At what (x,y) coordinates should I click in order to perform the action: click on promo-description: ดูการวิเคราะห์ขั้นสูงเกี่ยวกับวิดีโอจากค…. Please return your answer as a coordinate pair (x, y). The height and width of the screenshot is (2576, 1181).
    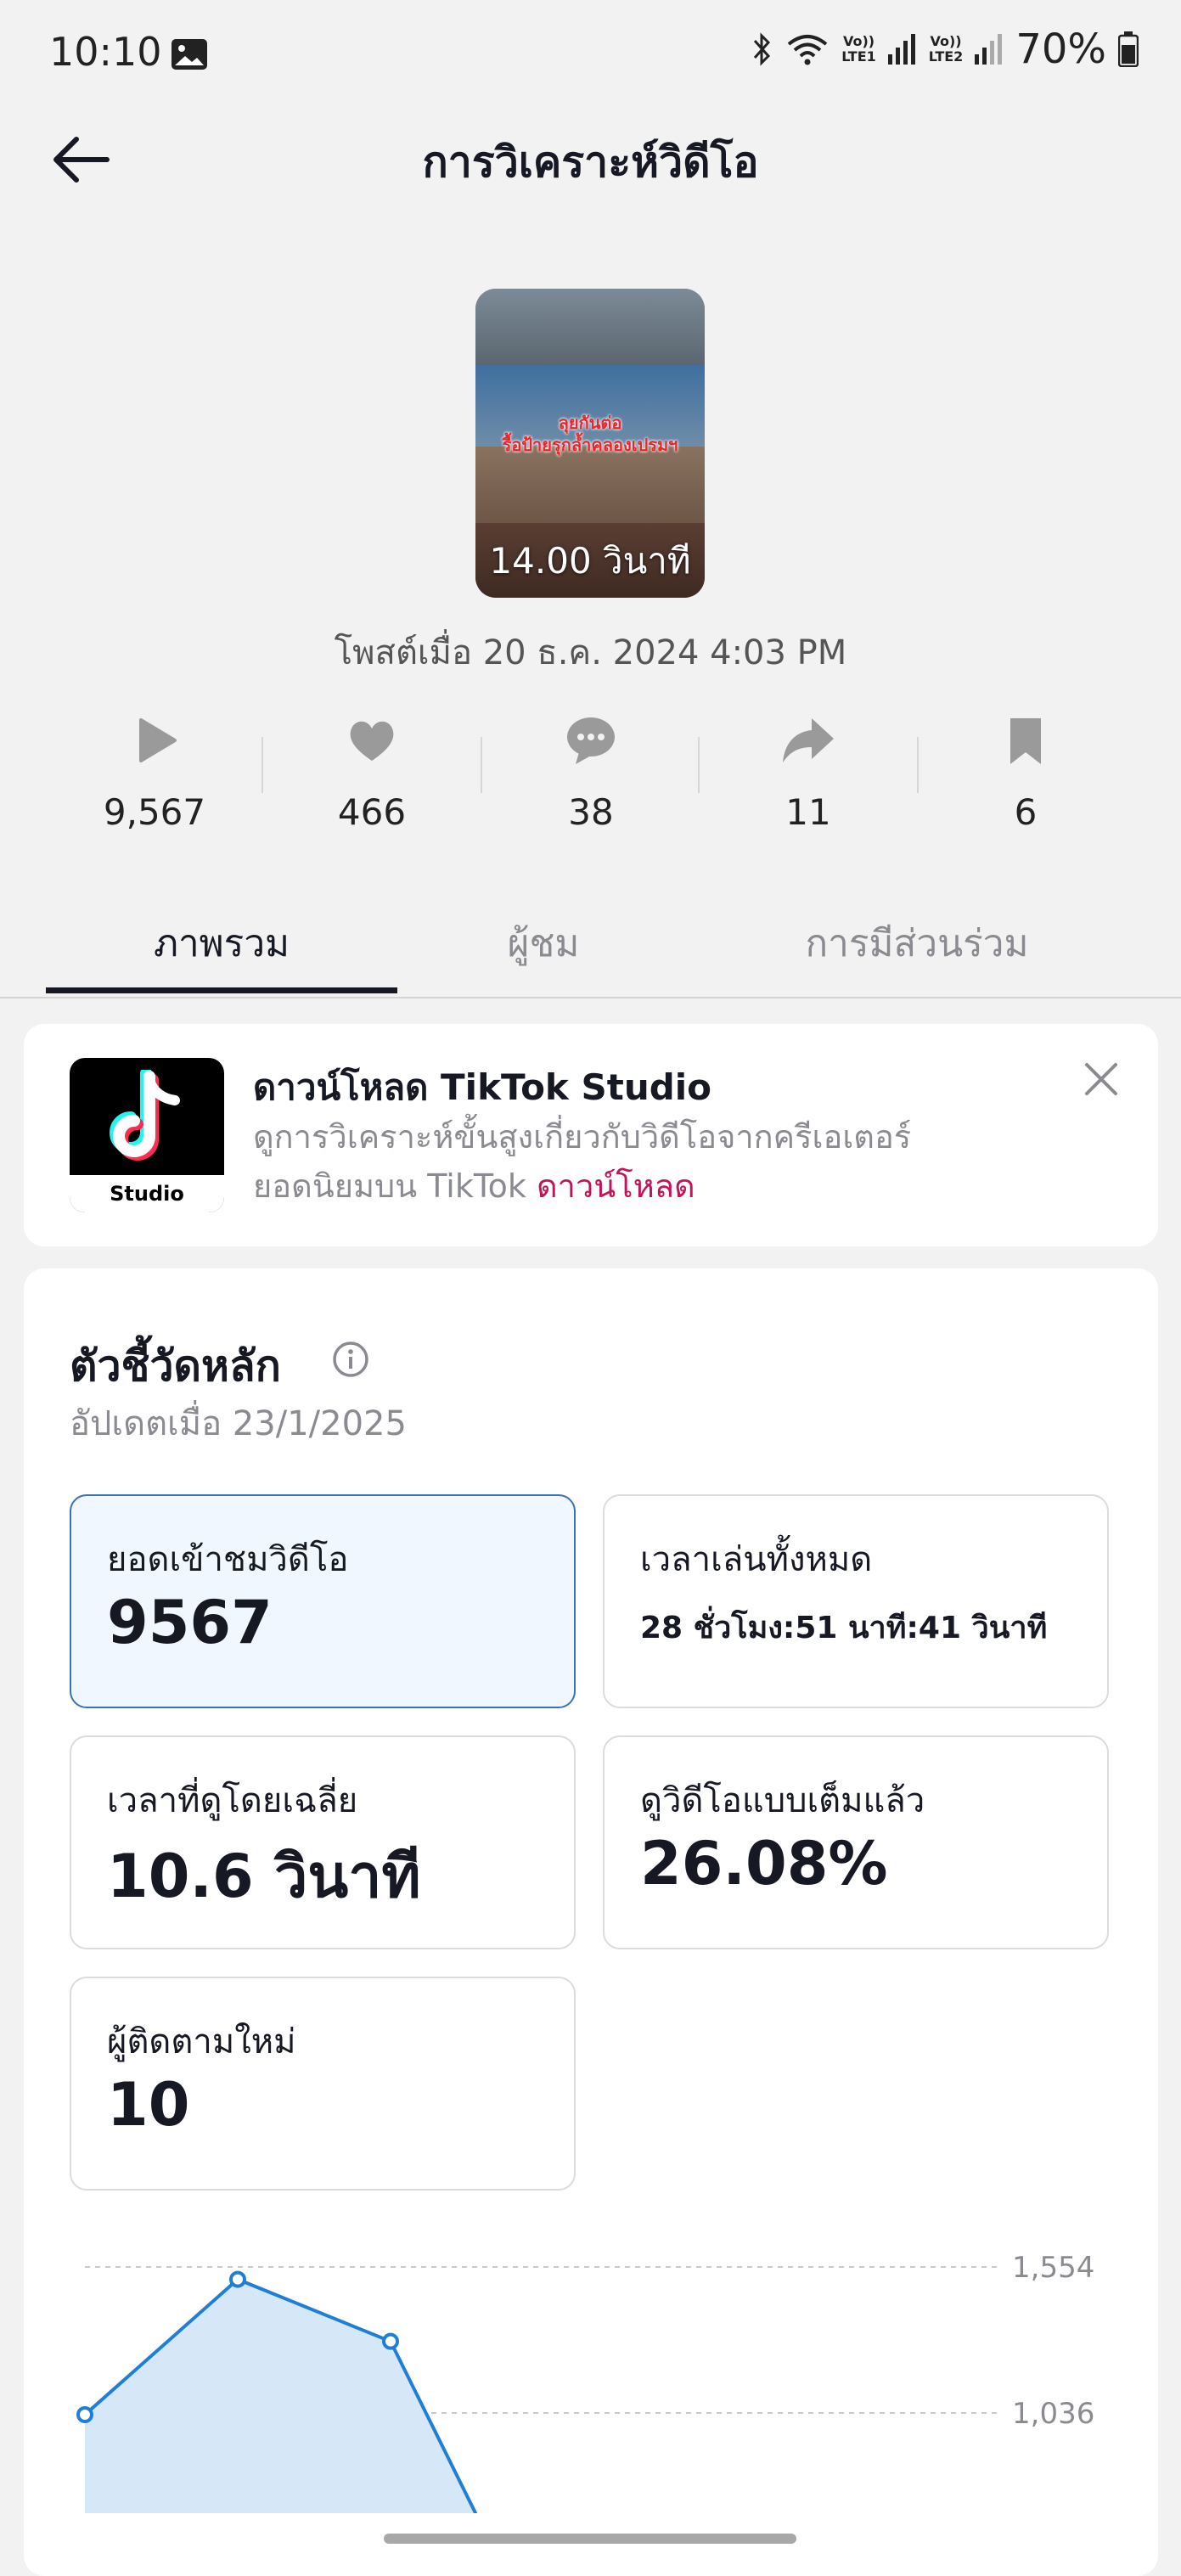
    Looking at the image, I should click on (582, 1161).